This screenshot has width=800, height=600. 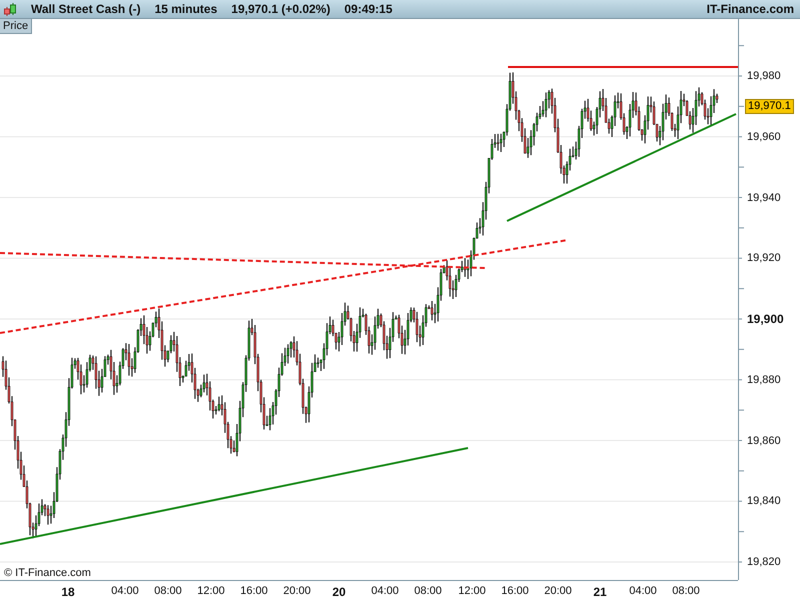 What do you see at coordinates (764, 380) in the screenshot?
I see `price-axis-label: 19,880` at bounding box center [764, 380].